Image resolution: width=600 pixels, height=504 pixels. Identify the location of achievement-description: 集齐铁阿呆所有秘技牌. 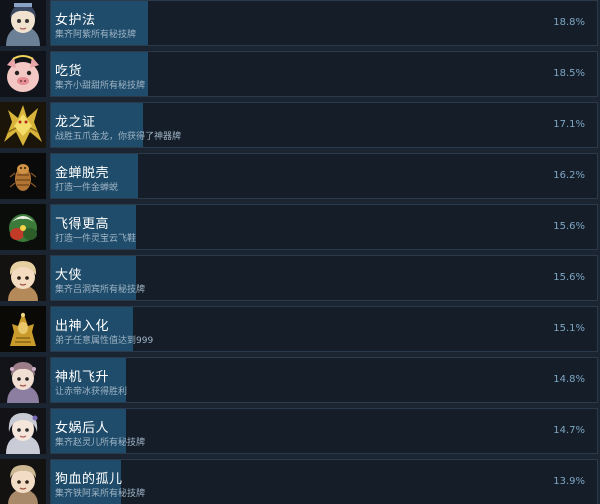
(100, 494).